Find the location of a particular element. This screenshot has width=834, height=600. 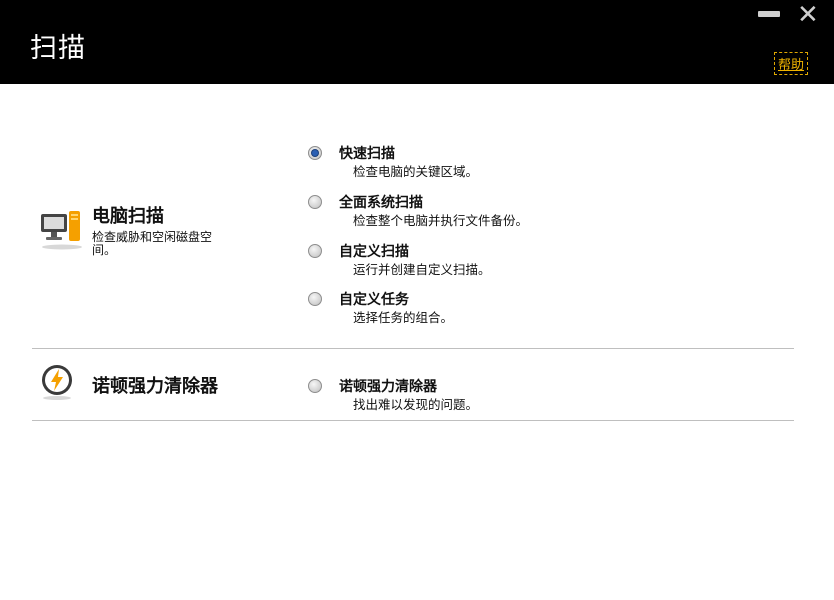

full-scan-label: 全面系统扫描 is located at coordinates (381, 203).